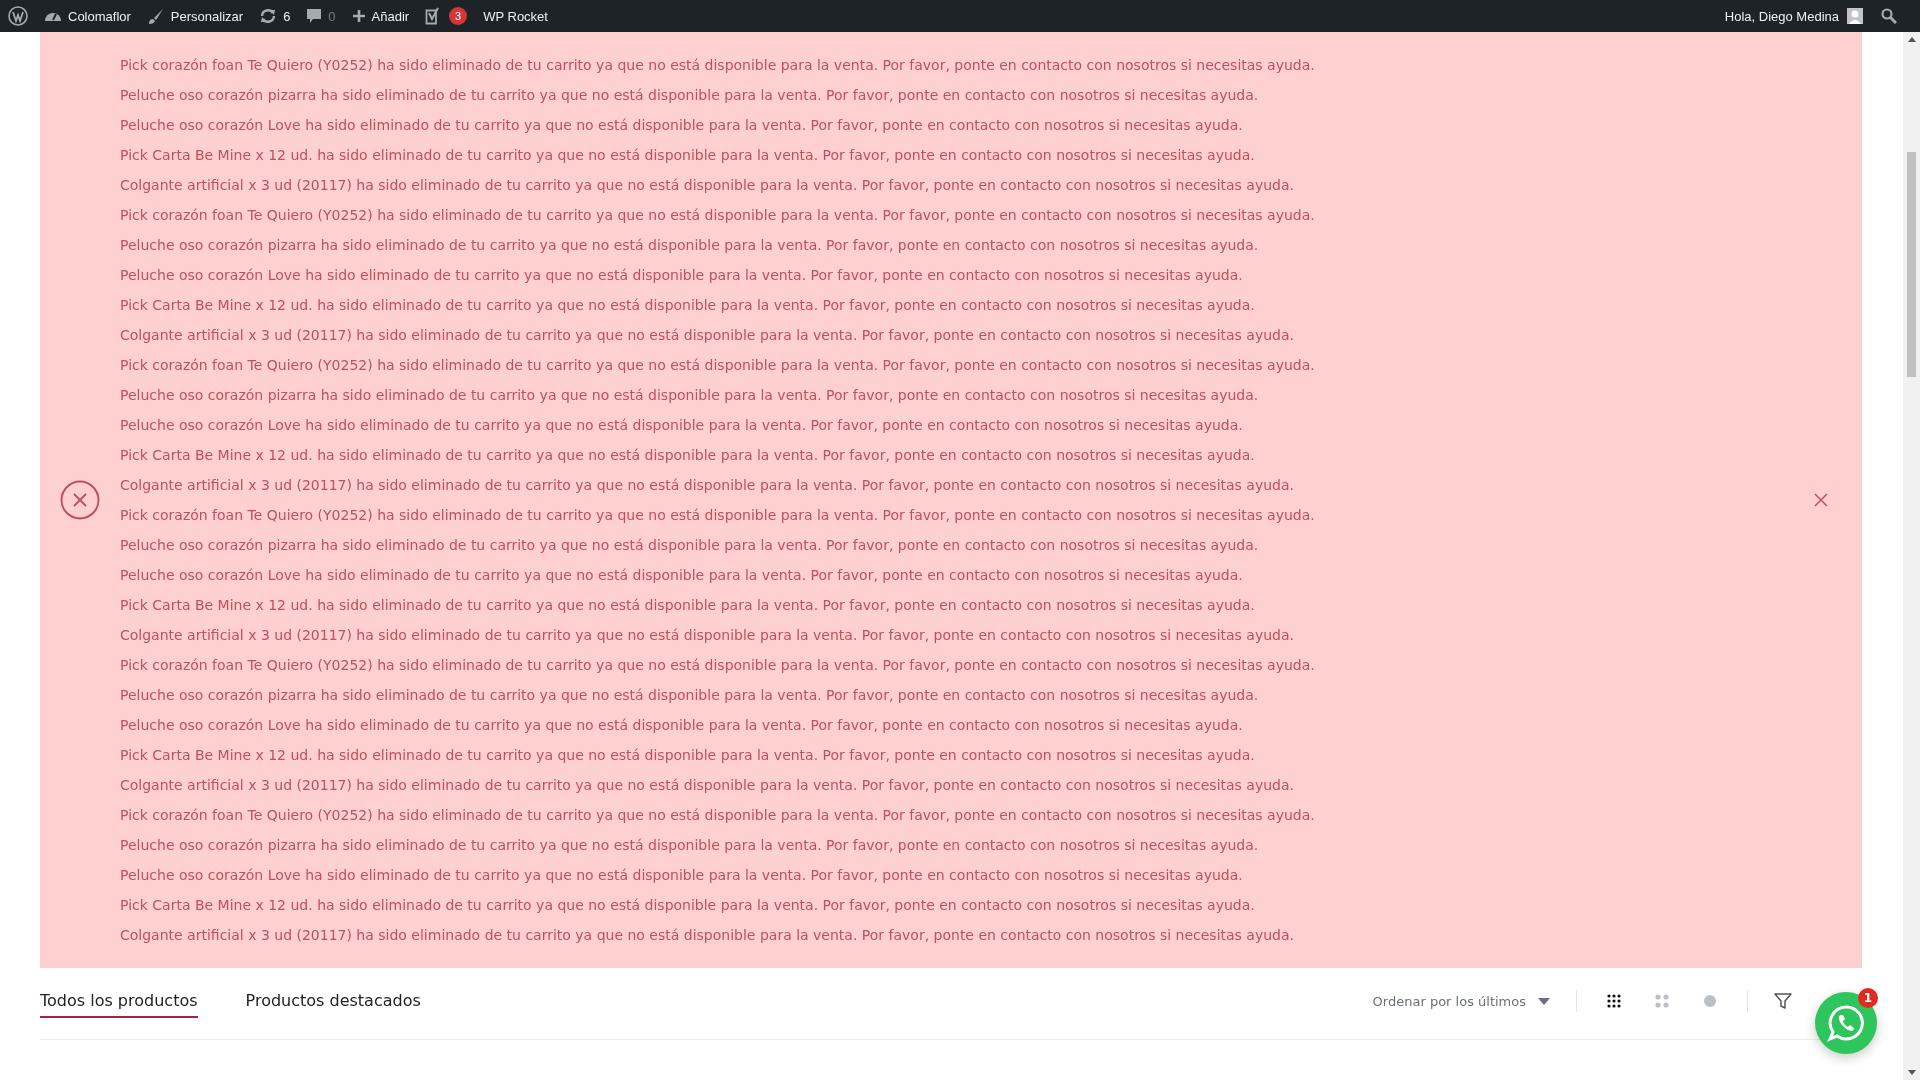 Image resolution: width=1920 pixels, height=1080 pixels. I want to click on admin-new-link: Añadir, so click(380, 16).